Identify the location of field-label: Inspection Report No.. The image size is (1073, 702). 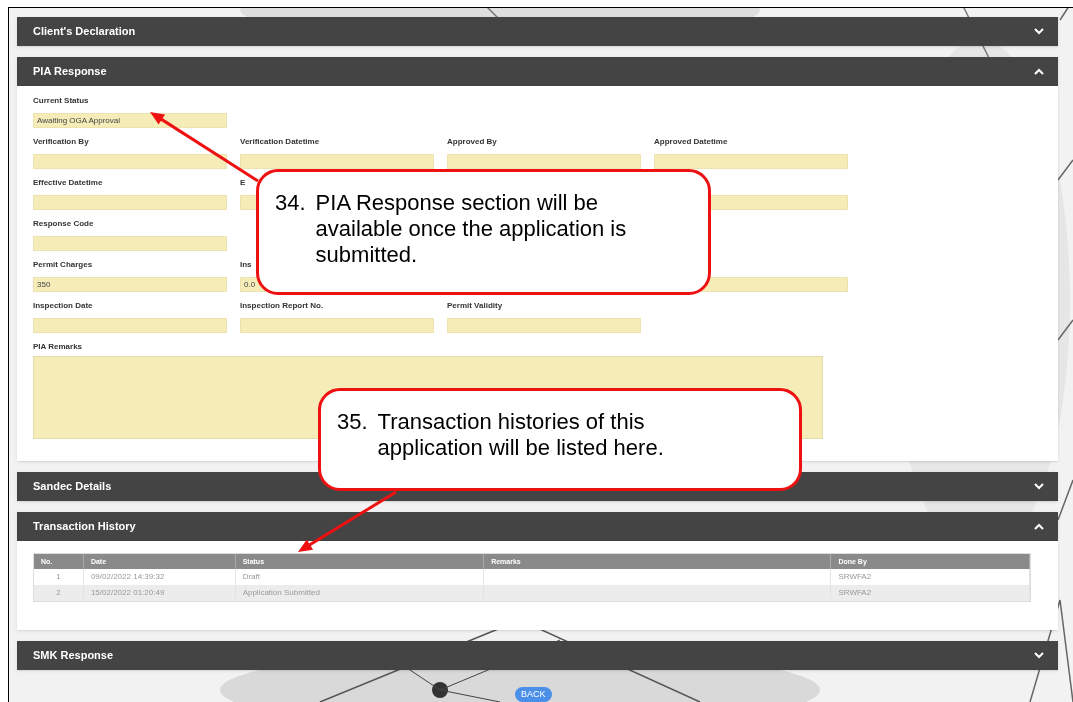
(282, 305).